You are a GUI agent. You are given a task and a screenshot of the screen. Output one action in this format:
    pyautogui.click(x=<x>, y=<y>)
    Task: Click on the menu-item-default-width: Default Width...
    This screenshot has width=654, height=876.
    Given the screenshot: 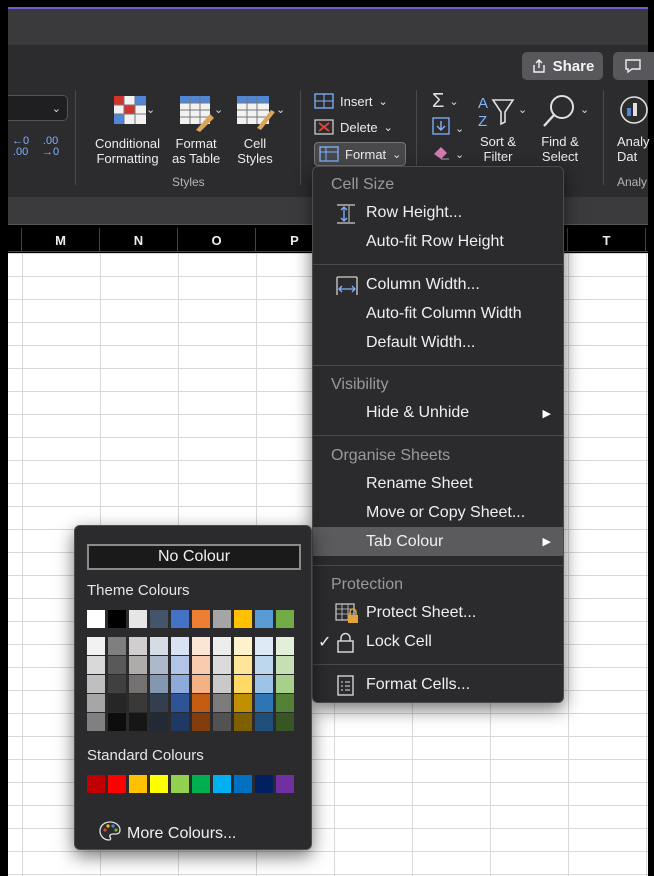 What is the action you would take?
    pyautogui.click(x=438, y=343)
    